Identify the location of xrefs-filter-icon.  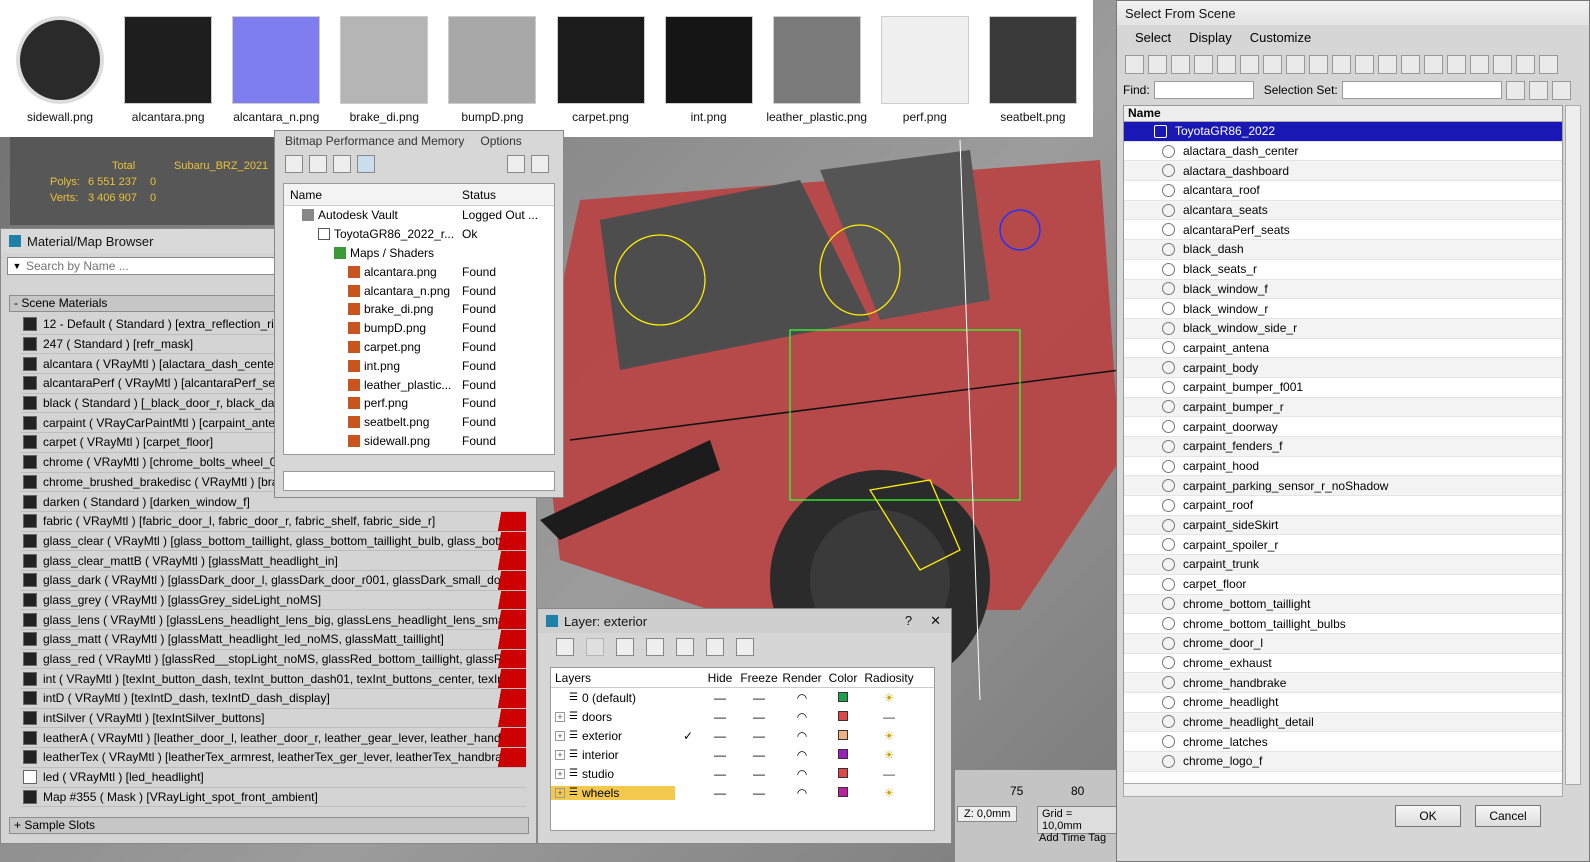
(1364, 64).